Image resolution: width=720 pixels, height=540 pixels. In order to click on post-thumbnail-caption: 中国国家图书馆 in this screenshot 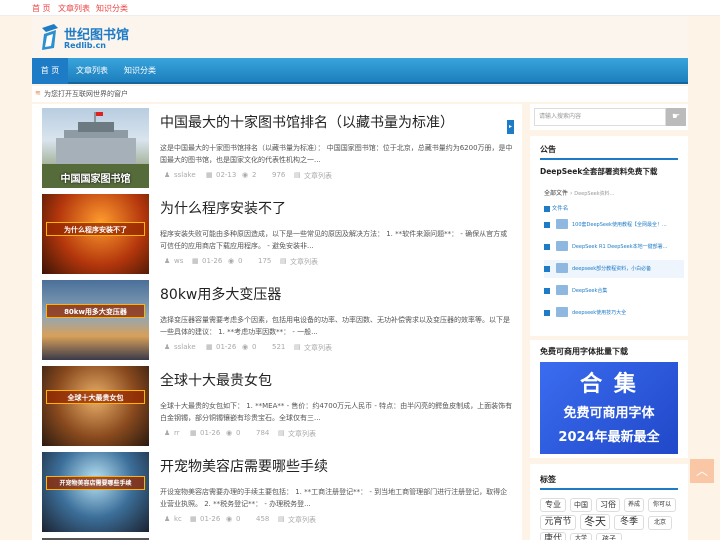, I will do `click(95, 179)`.